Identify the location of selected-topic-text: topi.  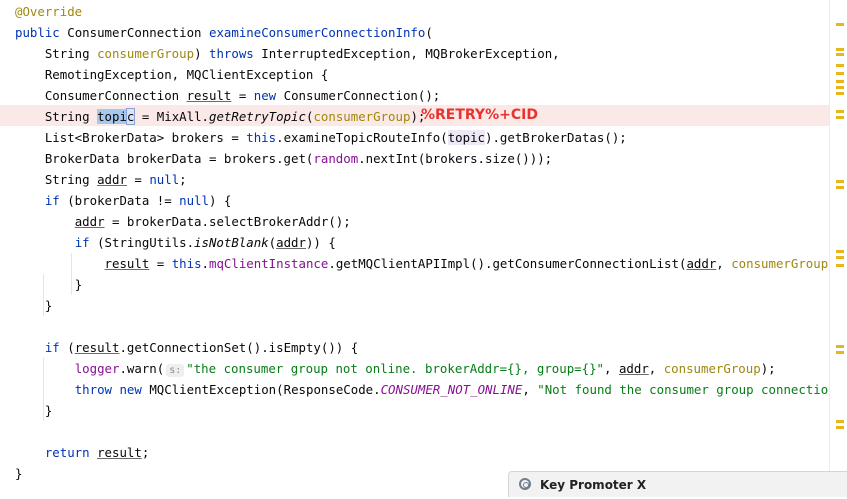
(112, 116).